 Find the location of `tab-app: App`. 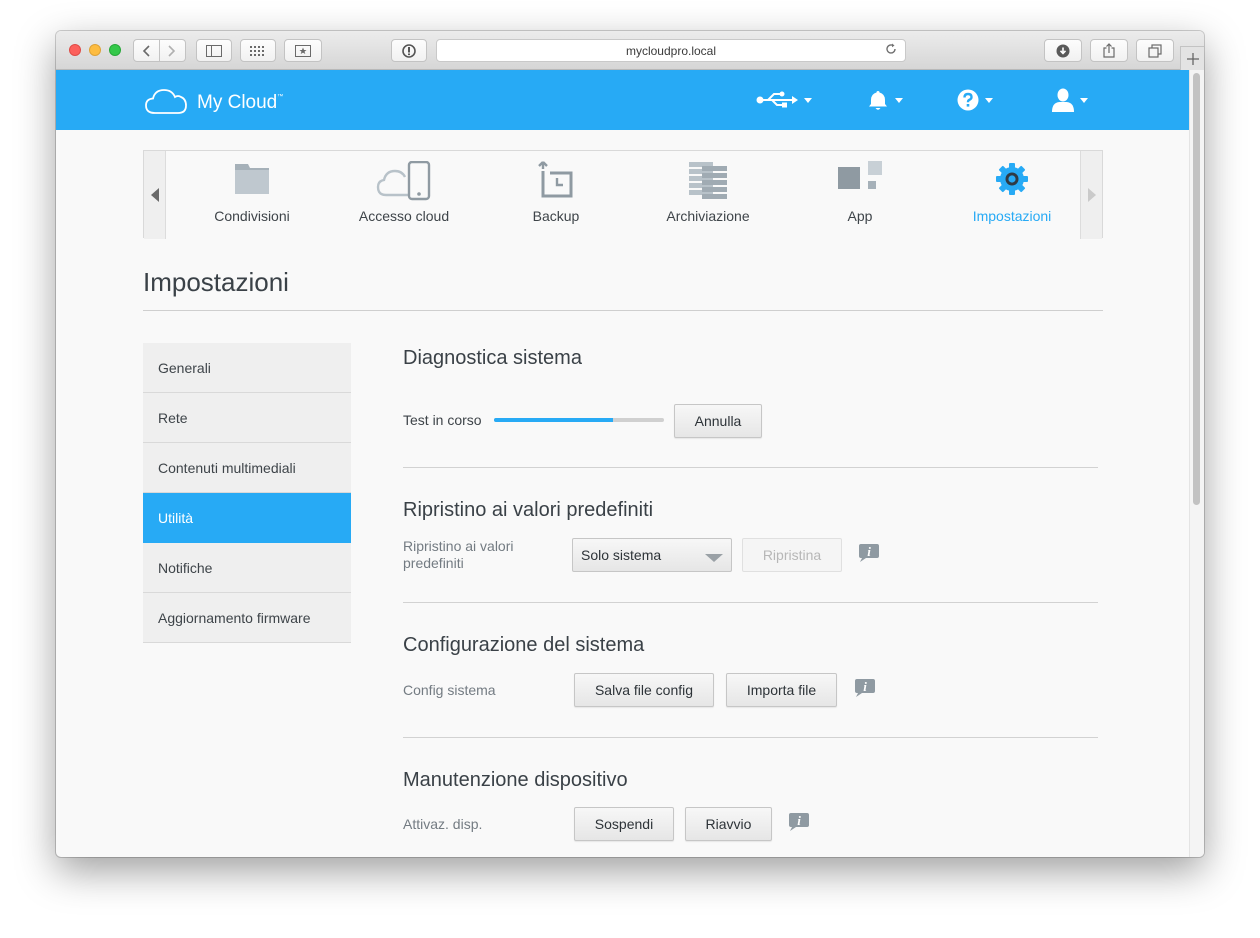

tab-app: App is located at coordinates (860, 195).